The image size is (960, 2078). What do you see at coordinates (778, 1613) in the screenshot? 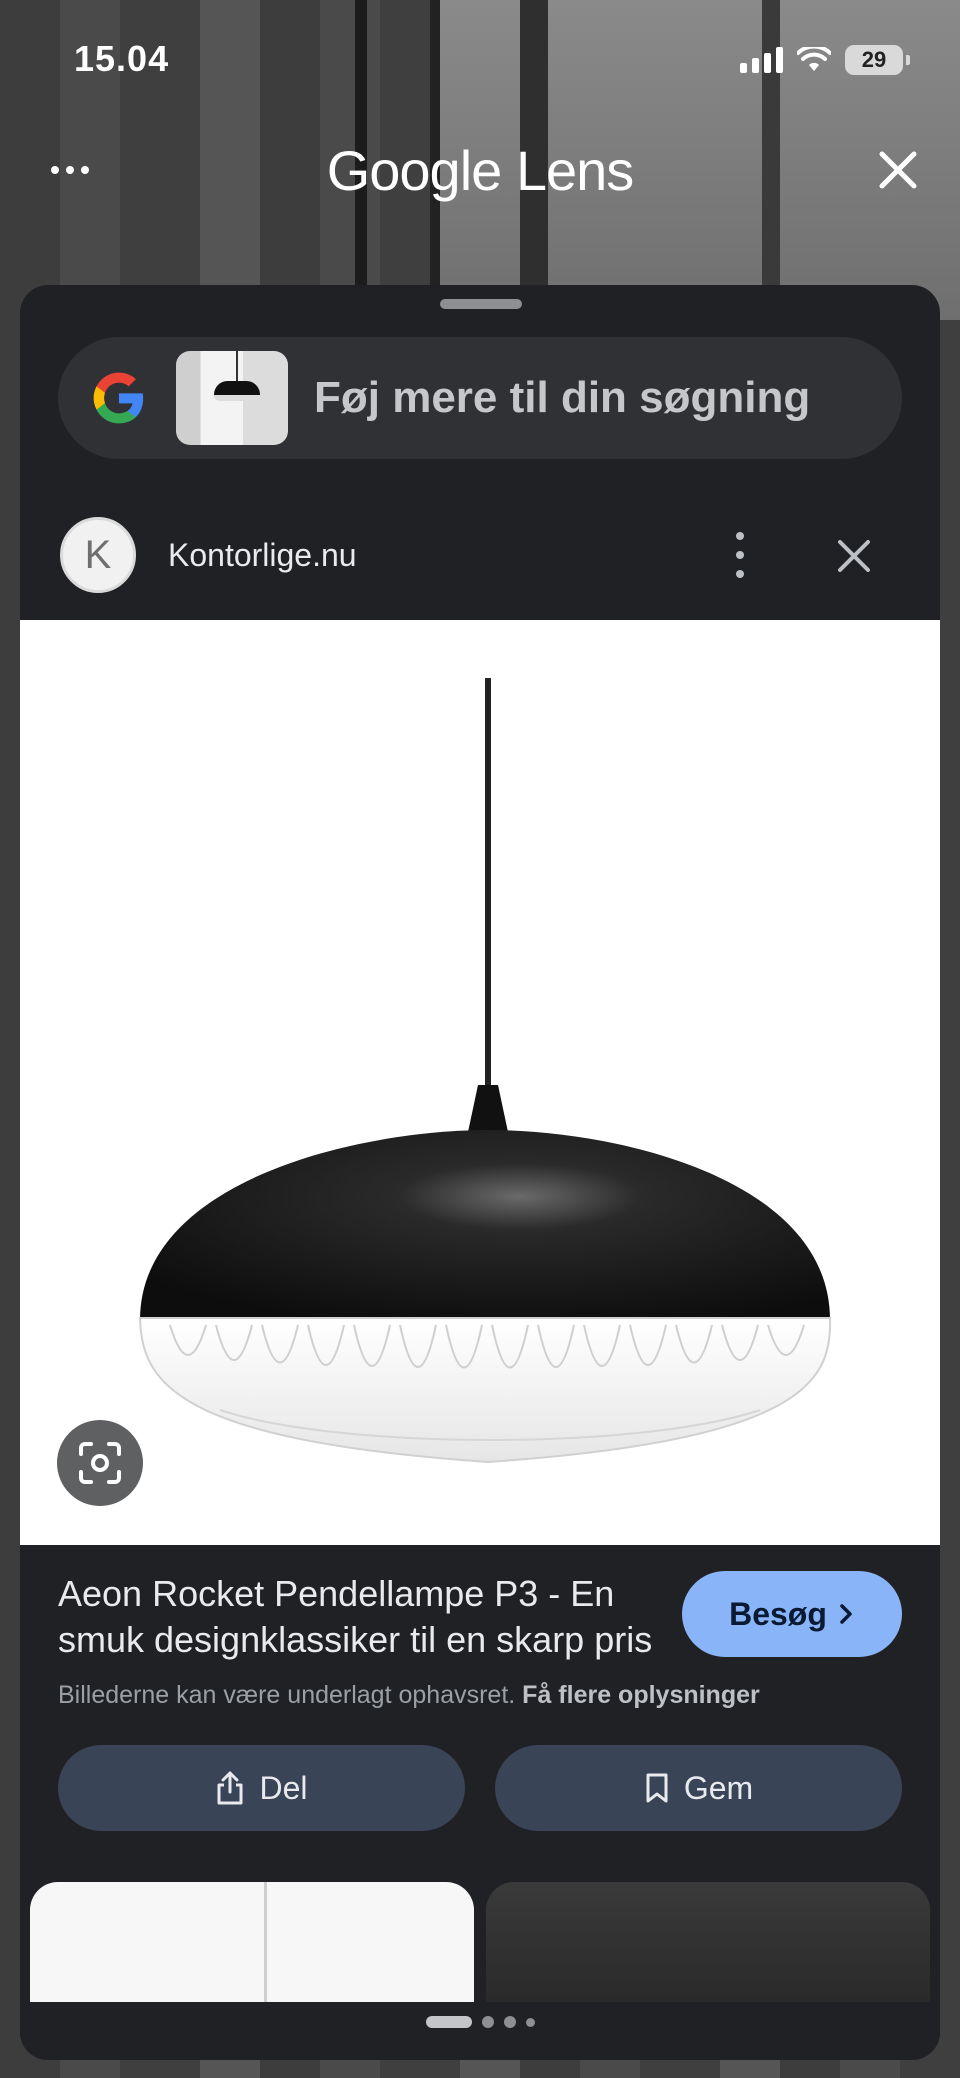
I see `visit-button-label: Besøg` at bounding box center [778, 1613].